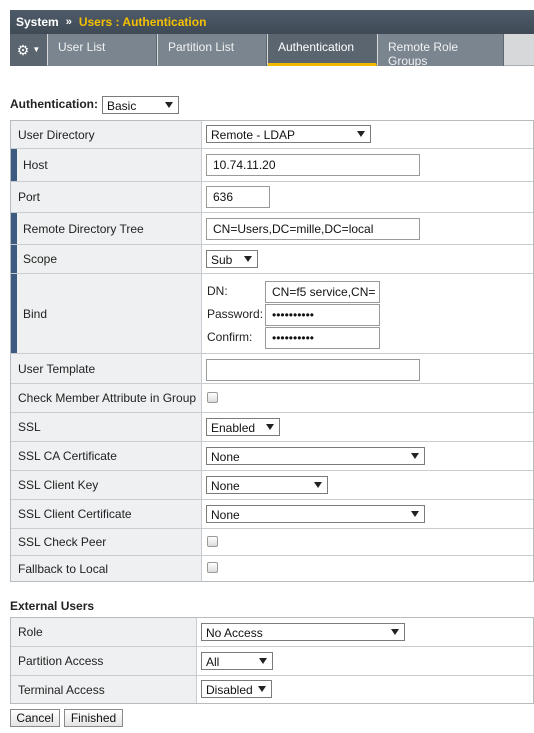 This screenshot has width=534, height=733. I want to click on row-user-directory: User Directory Remote - LDAP, so click(272, 135).